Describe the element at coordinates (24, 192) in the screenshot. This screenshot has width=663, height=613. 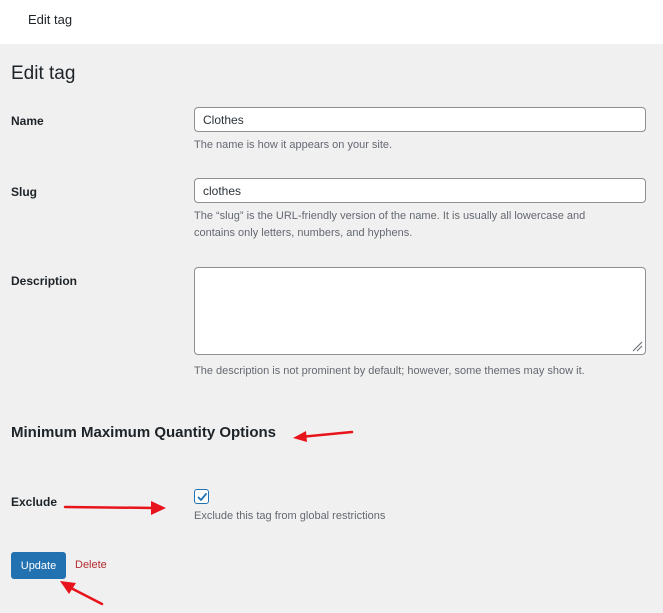
I see `slug-label: Slug` at that location.